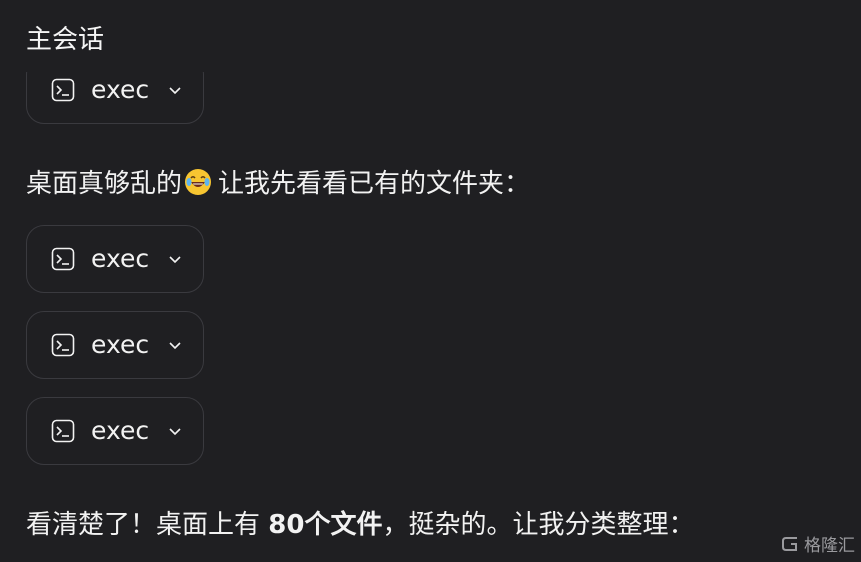 Image resolution: width=861 pixels, height=562 pixels. I want to click on watermark-logo-icon, so click(789, 543).